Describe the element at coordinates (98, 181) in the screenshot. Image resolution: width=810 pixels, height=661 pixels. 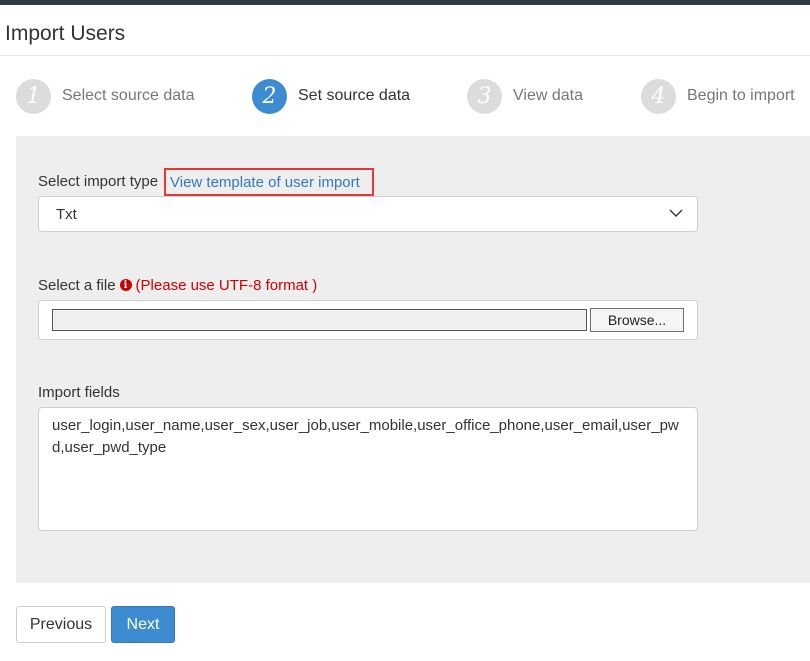
I see `import-type-label: Select import type` at that location.